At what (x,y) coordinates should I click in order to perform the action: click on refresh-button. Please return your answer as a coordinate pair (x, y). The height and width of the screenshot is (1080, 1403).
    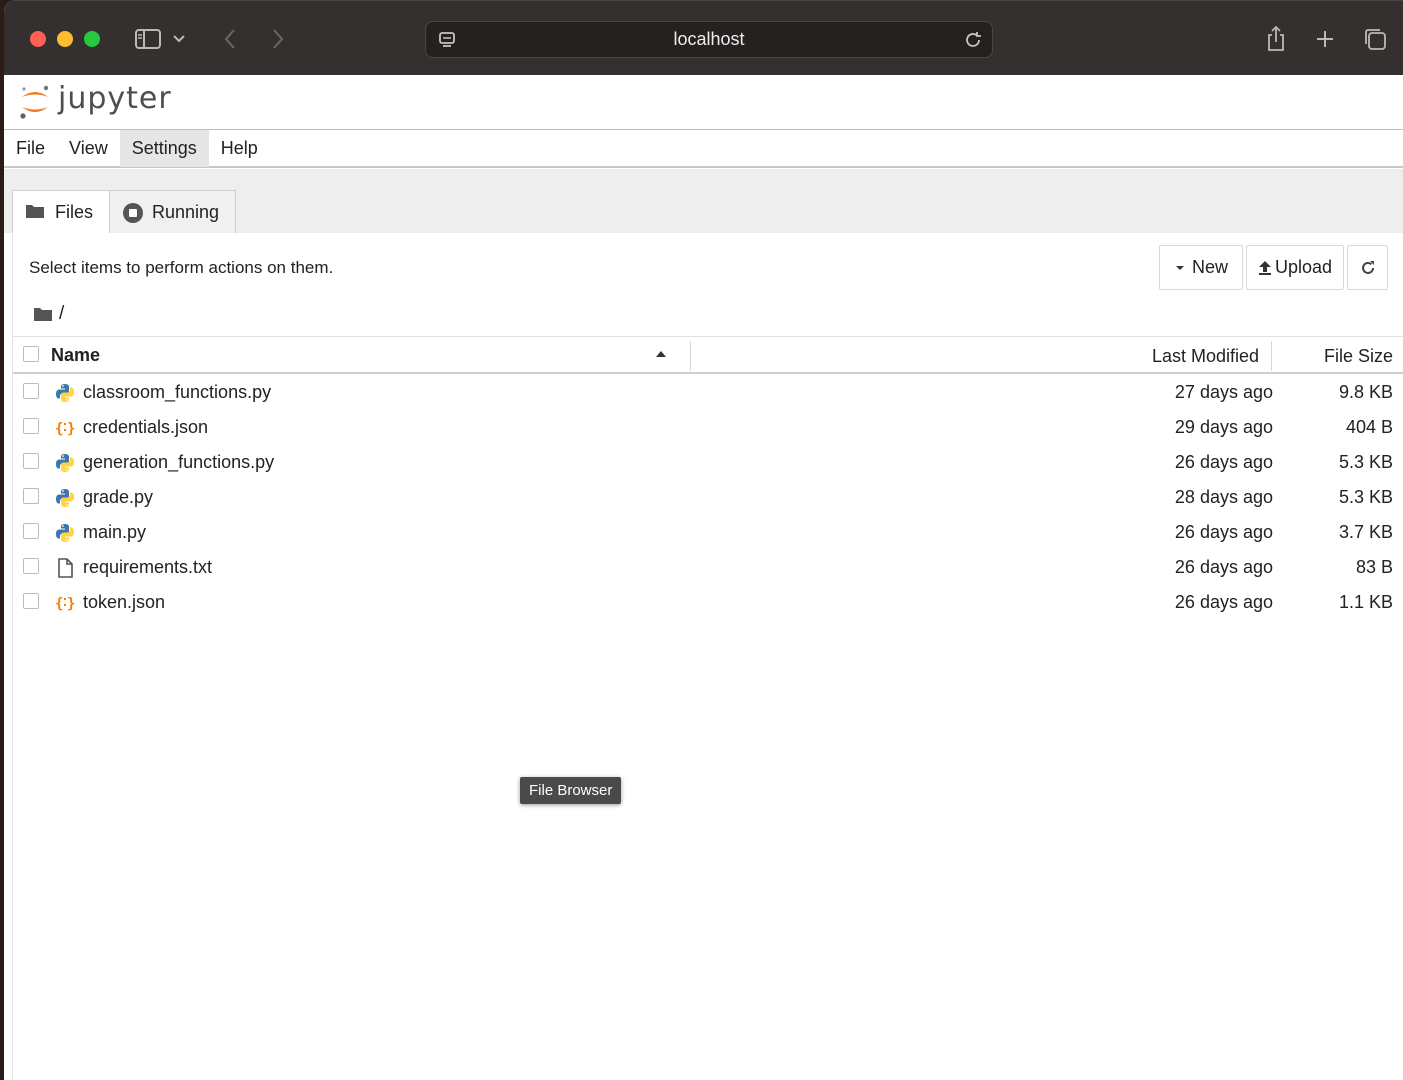
    Looking at the image, I should click on (1367, 267).